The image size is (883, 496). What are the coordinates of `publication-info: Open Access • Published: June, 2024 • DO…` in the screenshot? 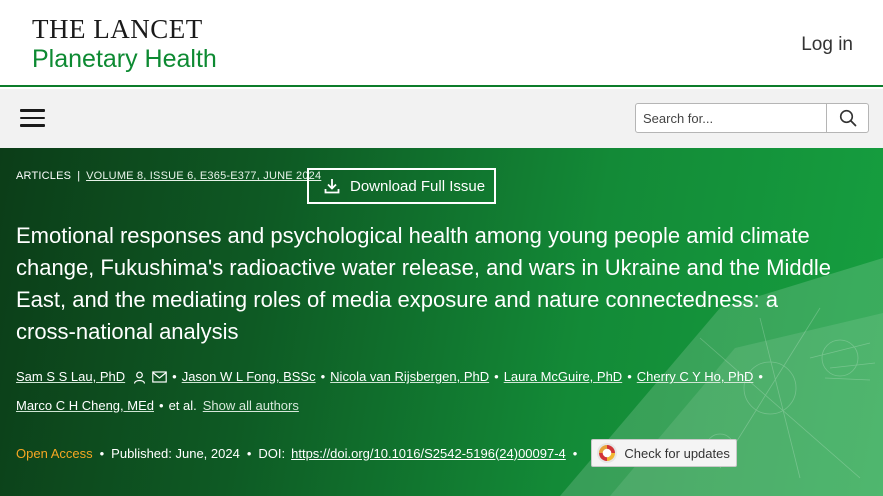 It's located at (377, 453).